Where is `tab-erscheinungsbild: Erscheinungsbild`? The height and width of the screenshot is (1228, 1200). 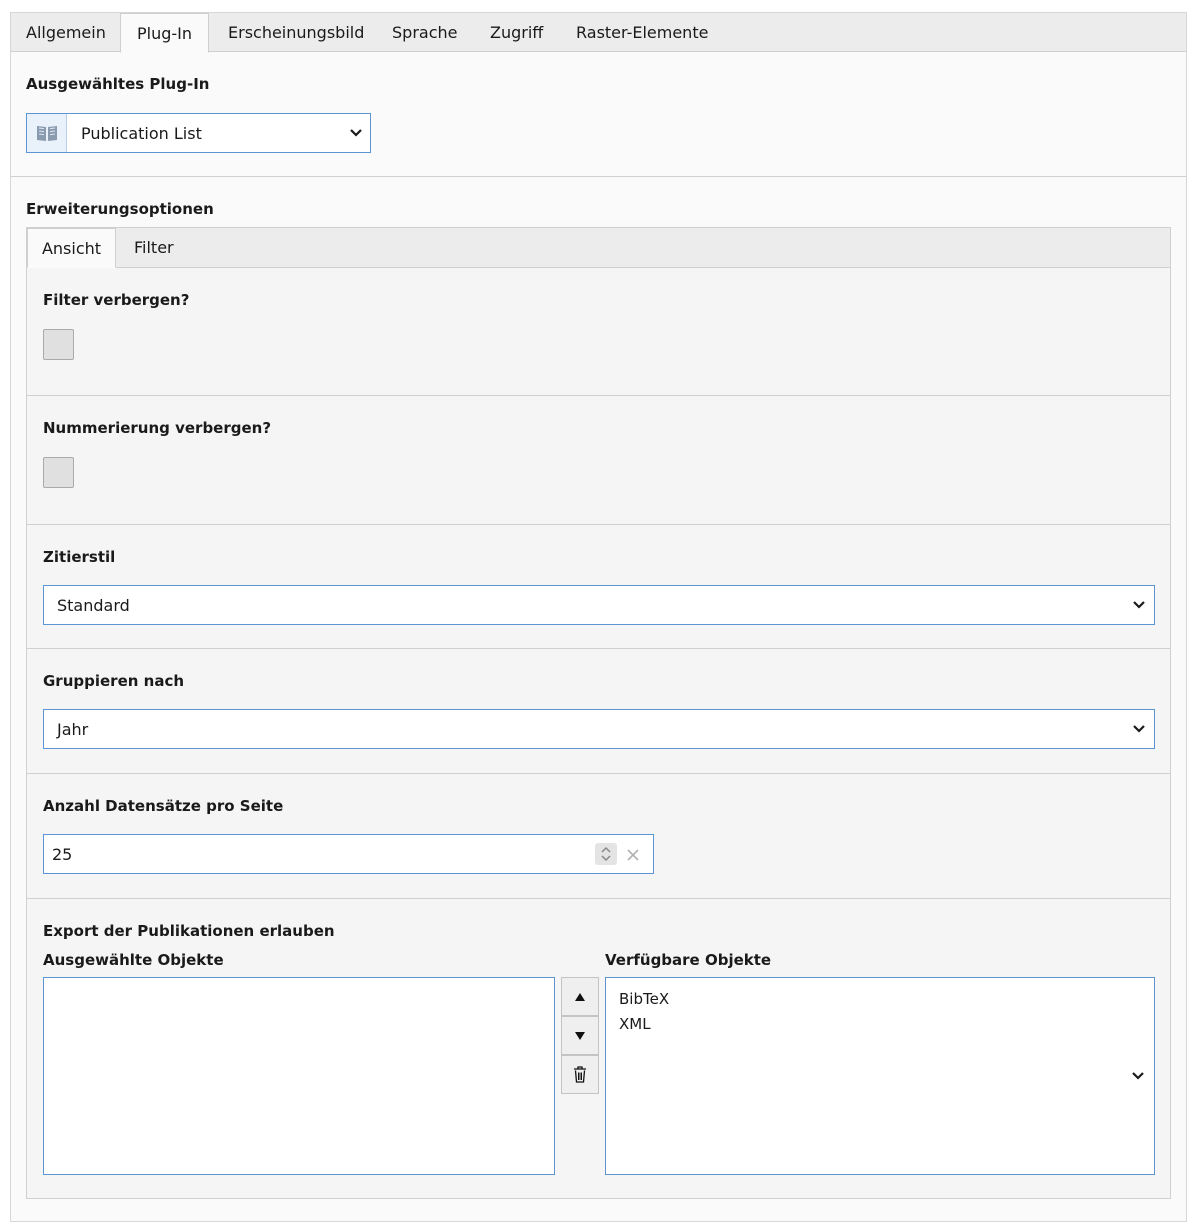
tab-erscheinungsbild: Erscheinungsbild is located at coordinates (296, 32).